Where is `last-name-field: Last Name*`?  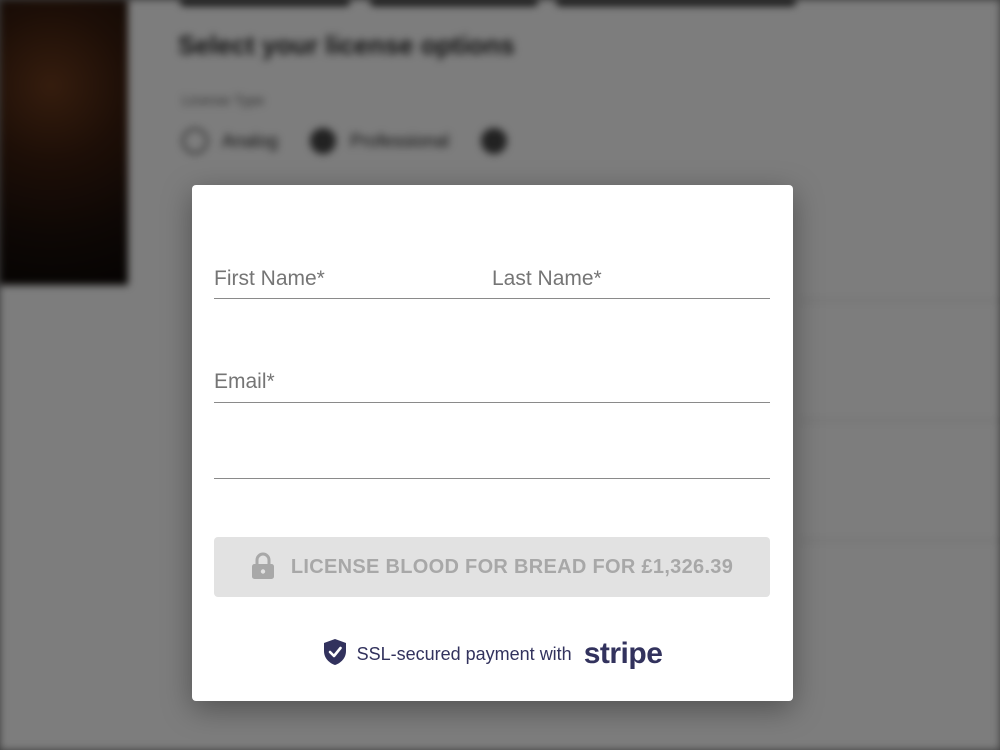 last-name-field: Last Name* is located at coordinates (633, 277).